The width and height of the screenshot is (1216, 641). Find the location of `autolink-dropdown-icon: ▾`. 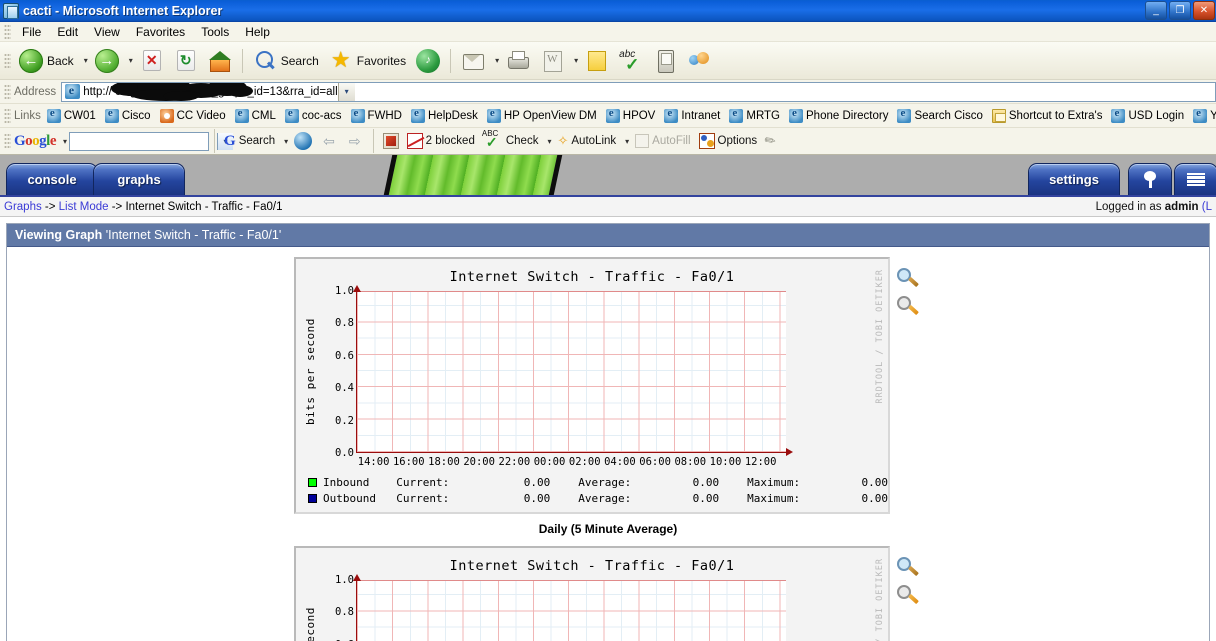

autolink-dropdown-icon: ▾ is located at coordinates (627, 141).